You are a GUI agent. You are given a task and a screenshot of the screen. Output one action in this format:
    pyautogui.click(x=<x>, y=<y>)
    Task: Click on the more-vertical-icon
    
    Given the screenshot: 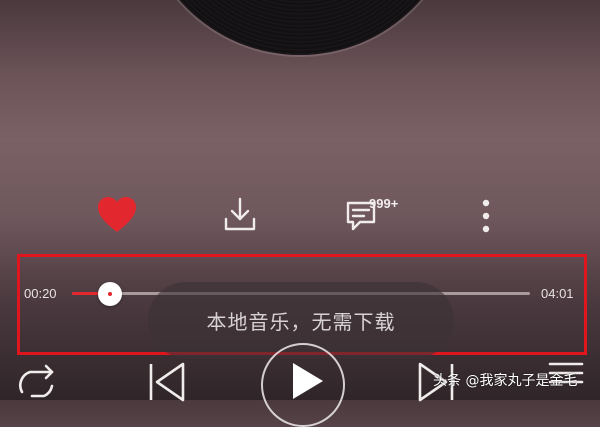 What is the action you would take?
    pyautogui.click(x=486, y=216)
    